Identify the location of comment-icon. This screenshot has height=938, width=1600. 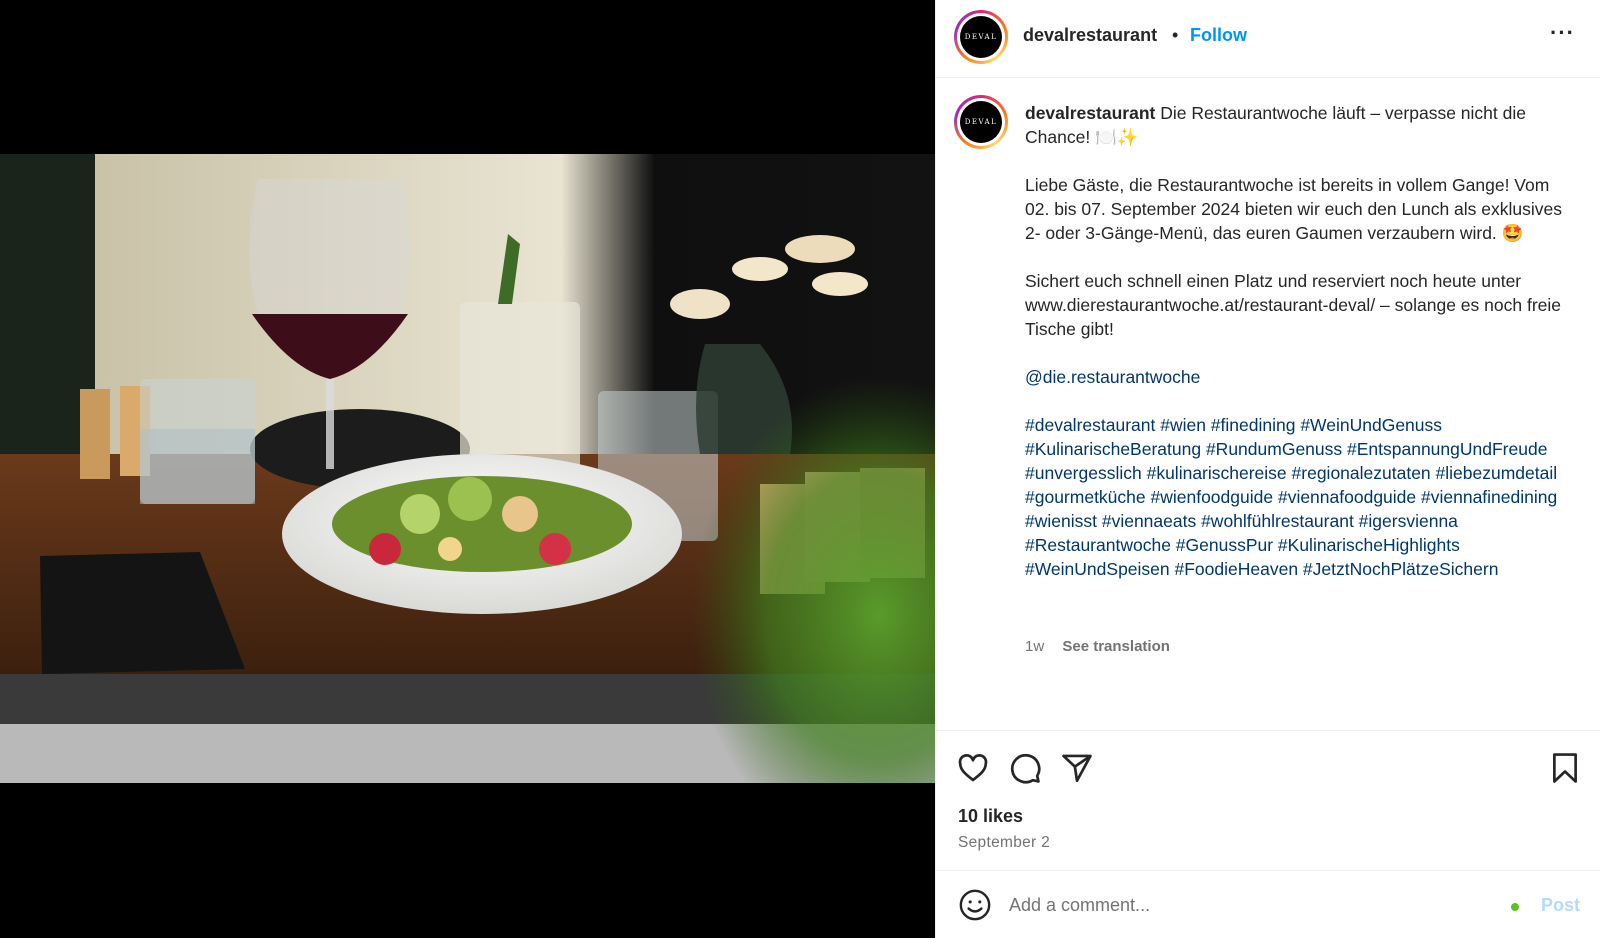
(1025, 768).